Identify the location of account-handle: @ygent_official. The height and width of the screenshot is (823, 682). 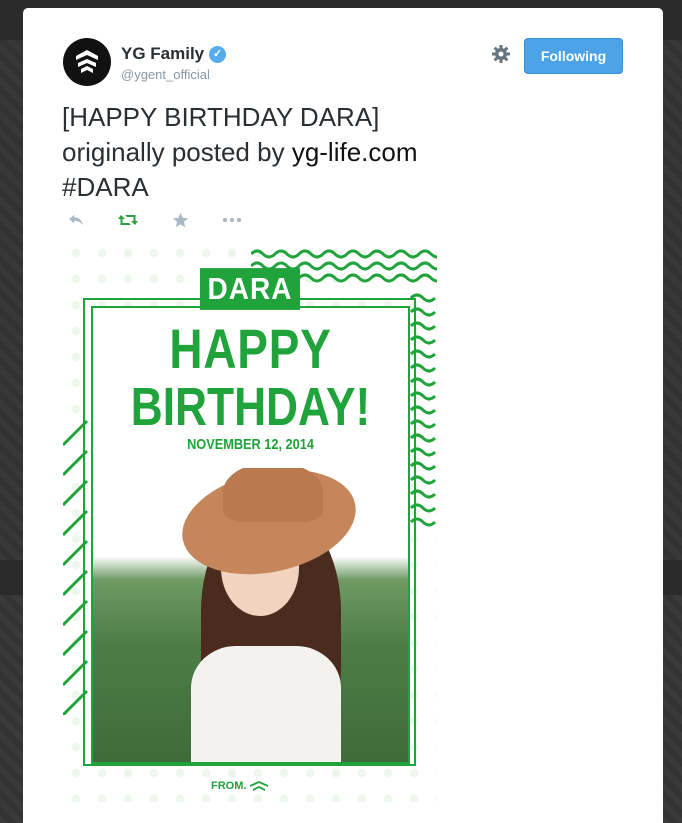
(165, 74).